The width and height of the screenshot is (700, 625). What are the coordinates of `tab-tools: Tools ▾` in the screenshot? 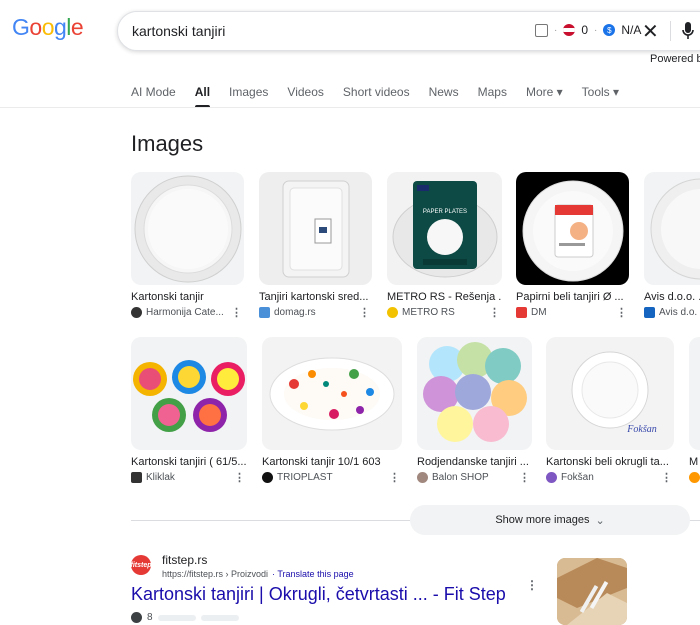 It's located at (600, 96).